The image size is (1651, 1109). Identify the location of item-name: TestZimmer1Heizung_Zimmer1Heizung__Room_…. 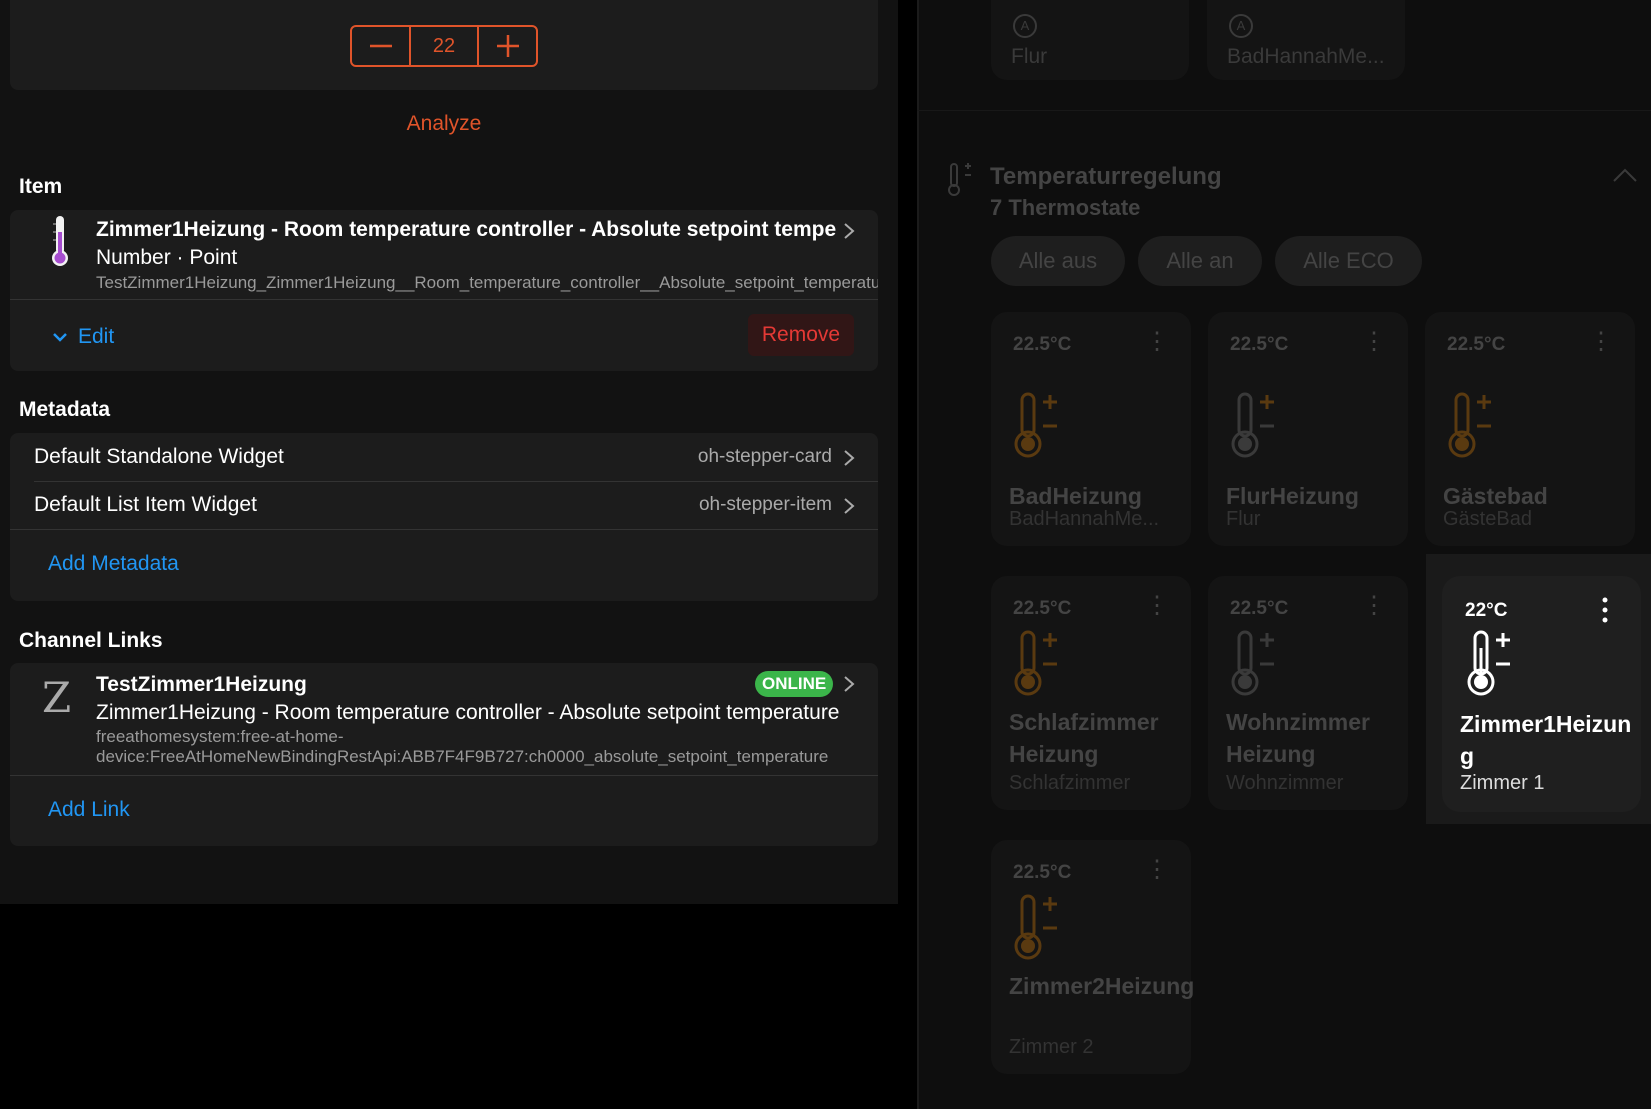
(487, 282).